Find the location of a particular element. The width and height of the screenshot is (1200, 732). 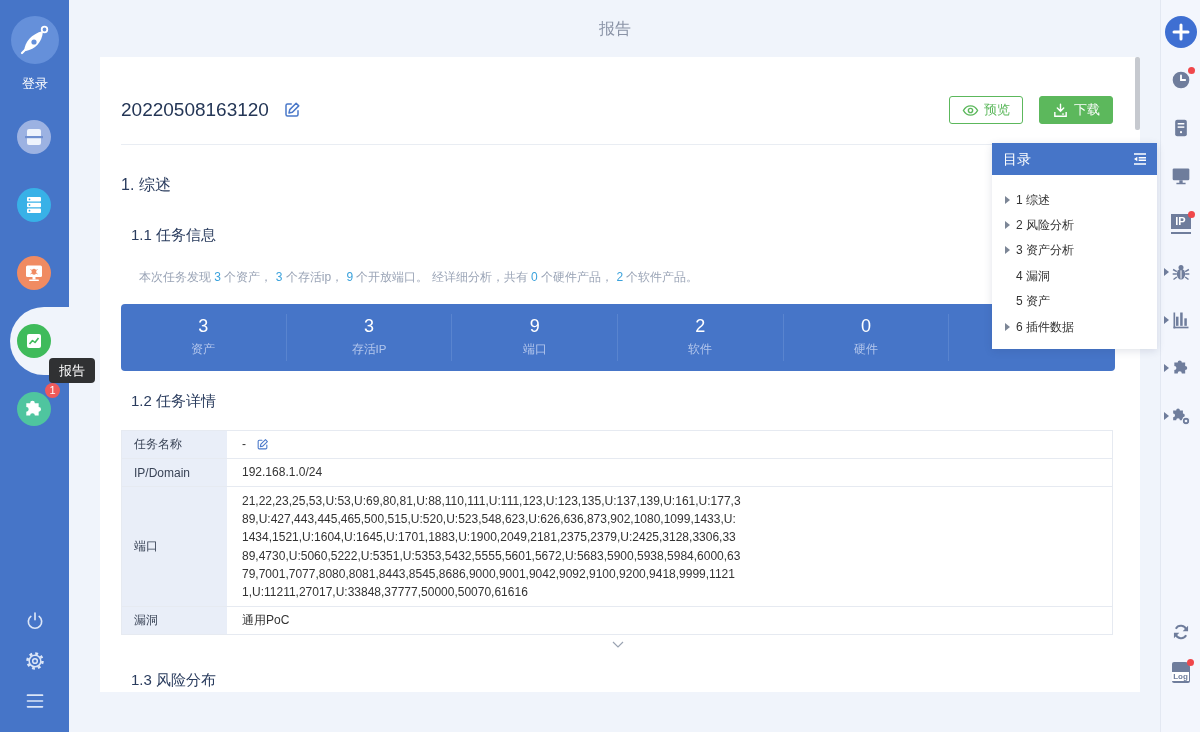

row-label: 端口 is located at coordinates (174, 547).